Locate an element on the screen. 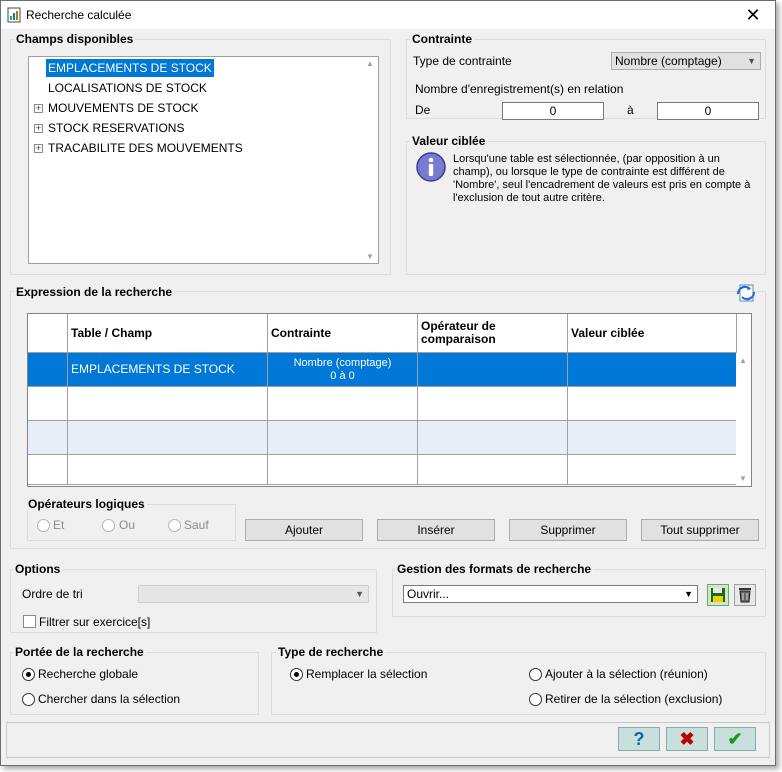 This screenshot has height=772, width=782. grid-header-operator: Opérateur de comparaison is located at coordinates (493, 333).